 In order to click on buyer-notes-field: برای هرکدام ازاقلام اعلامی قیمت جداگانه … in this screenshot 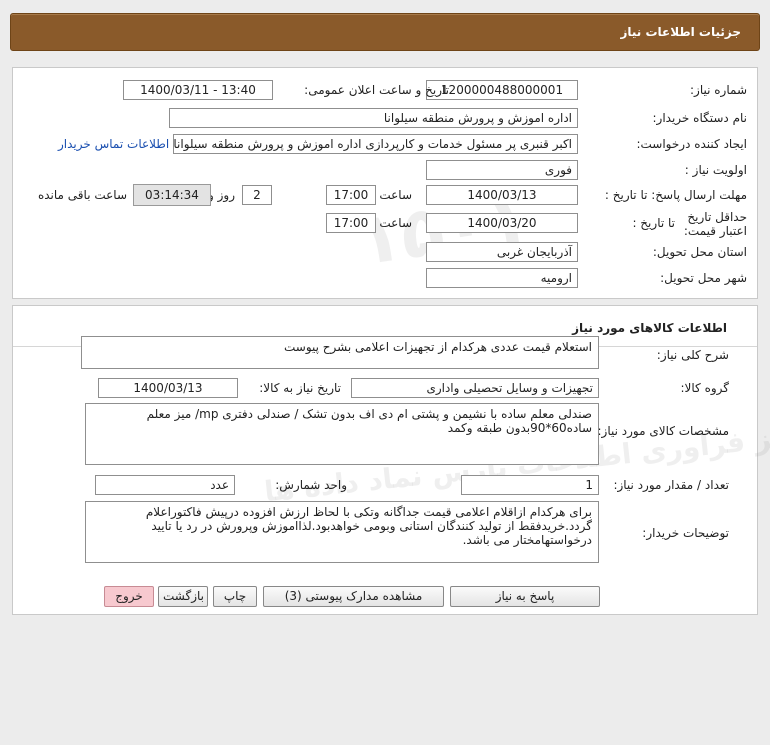, I will do `click(342, 532)`.